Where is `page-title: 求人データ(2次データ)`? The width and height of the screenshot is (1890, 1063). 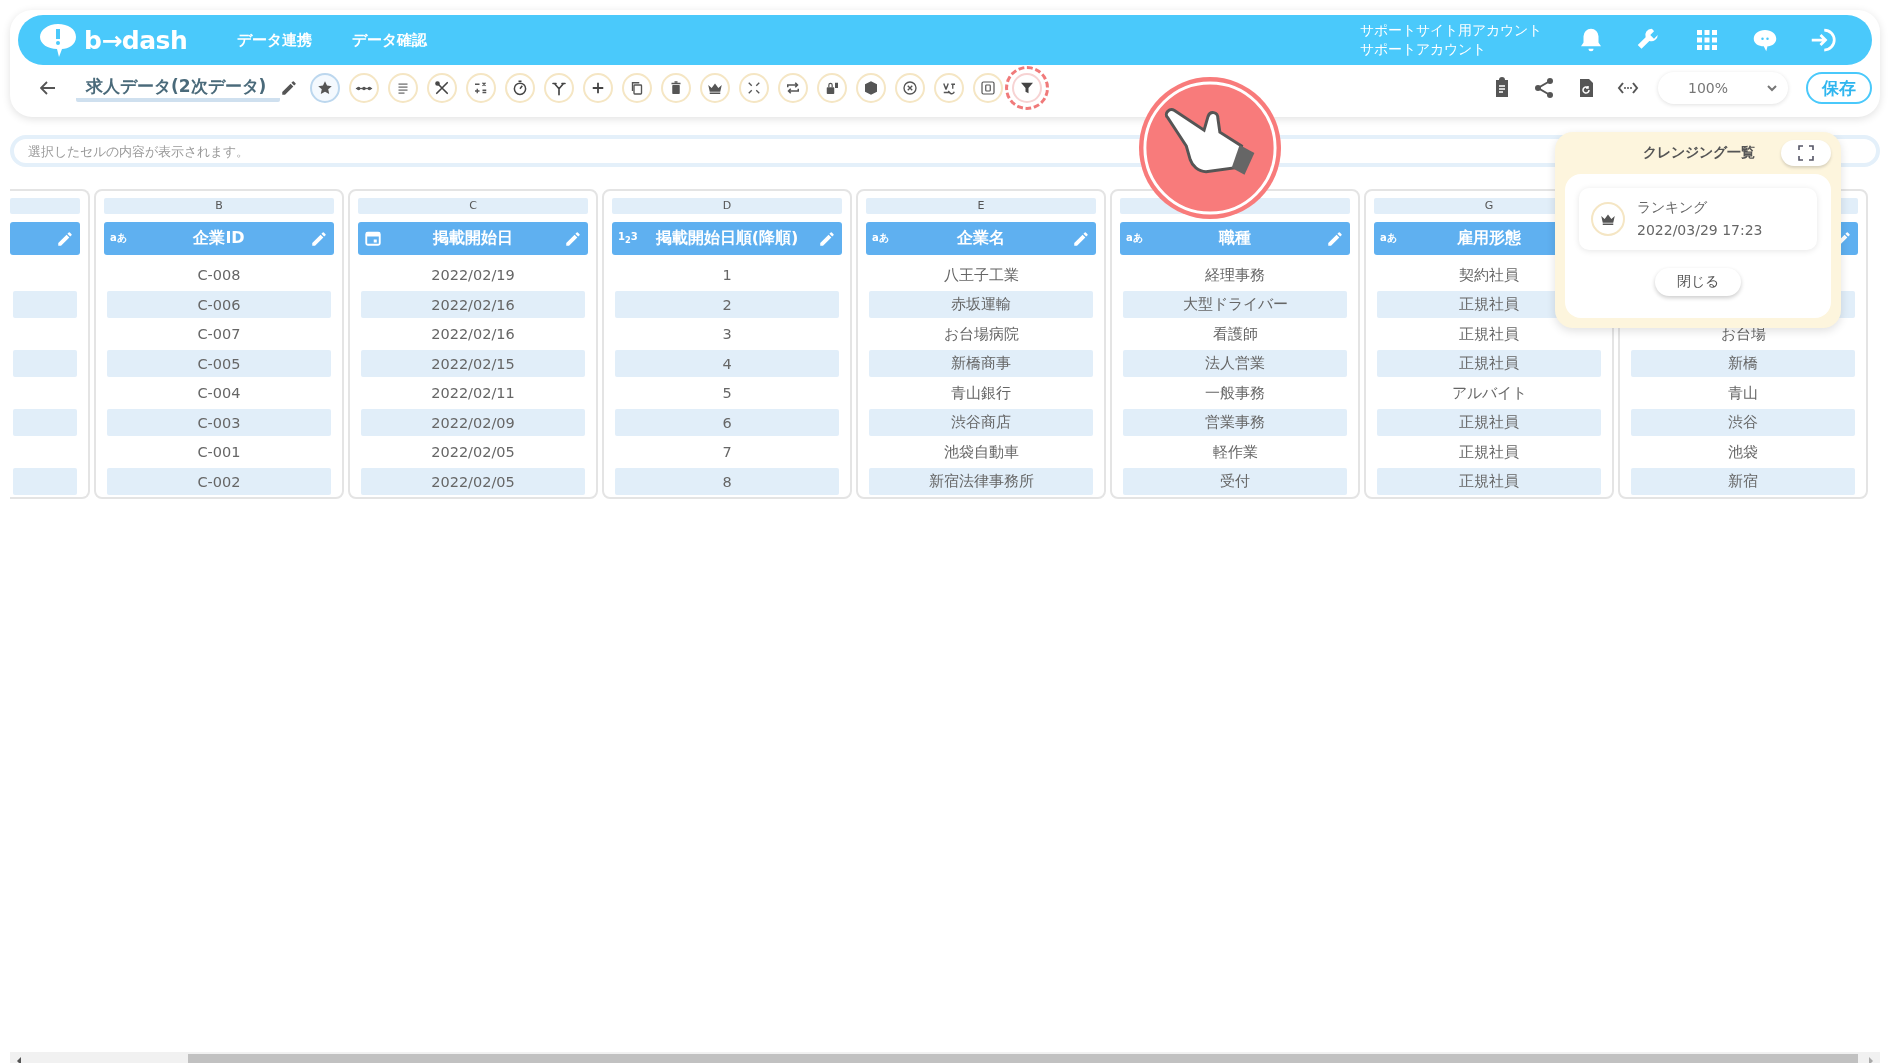 page-title: 求人データ(2次データ) is located at coordinates (178, 88).